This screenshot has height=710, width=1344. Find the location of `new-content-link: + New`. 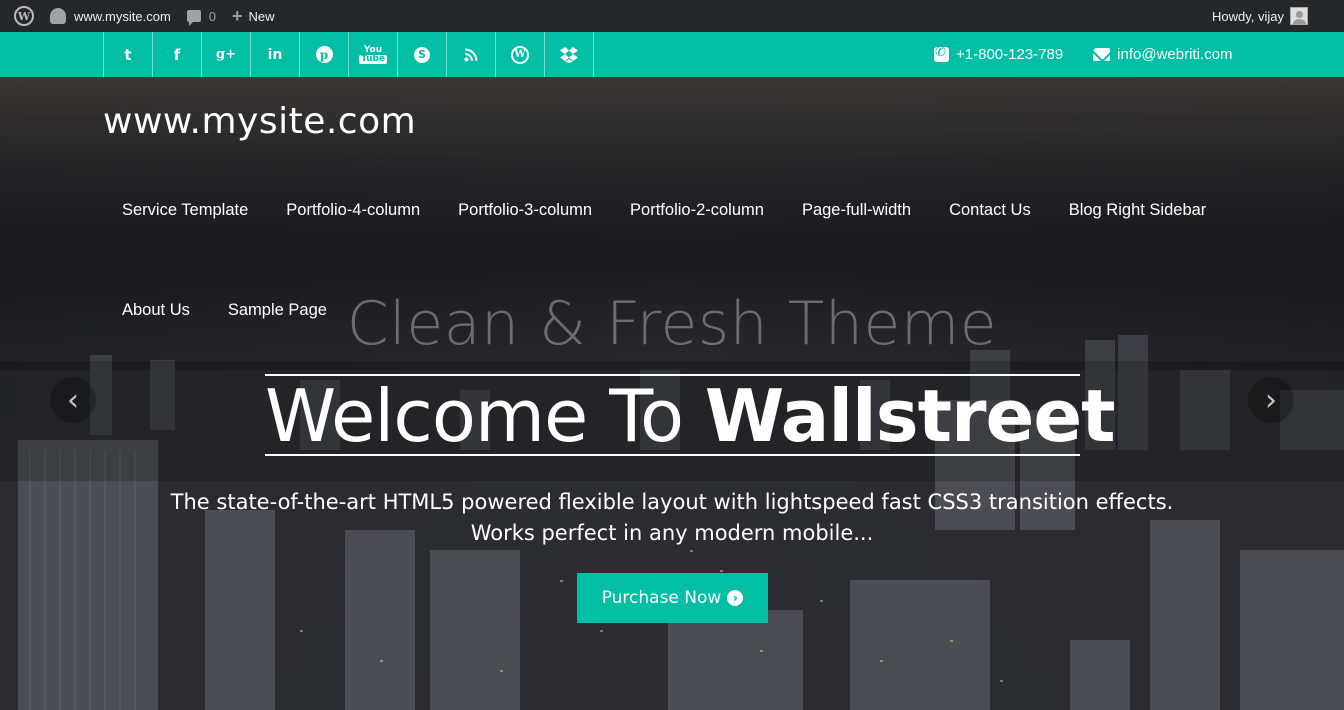

new-content-link: + New is located at coordinates (253, 16).